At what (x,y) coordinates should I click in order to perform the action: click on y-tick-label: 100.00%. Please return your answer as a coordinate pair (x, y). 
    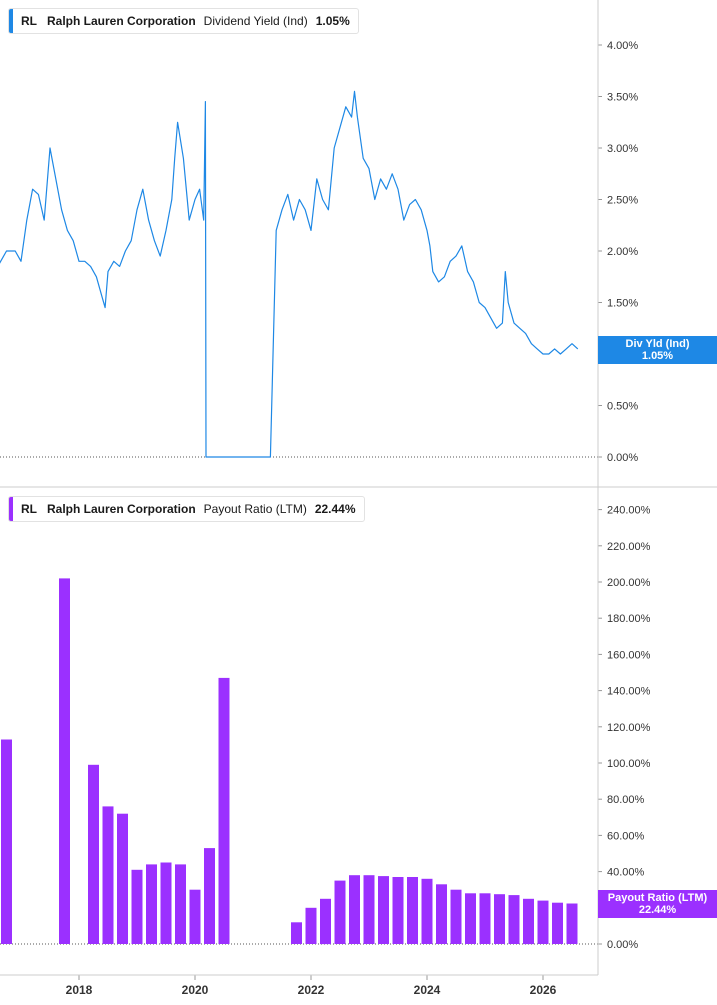
    Looking at the image, I should click on (629, 764).